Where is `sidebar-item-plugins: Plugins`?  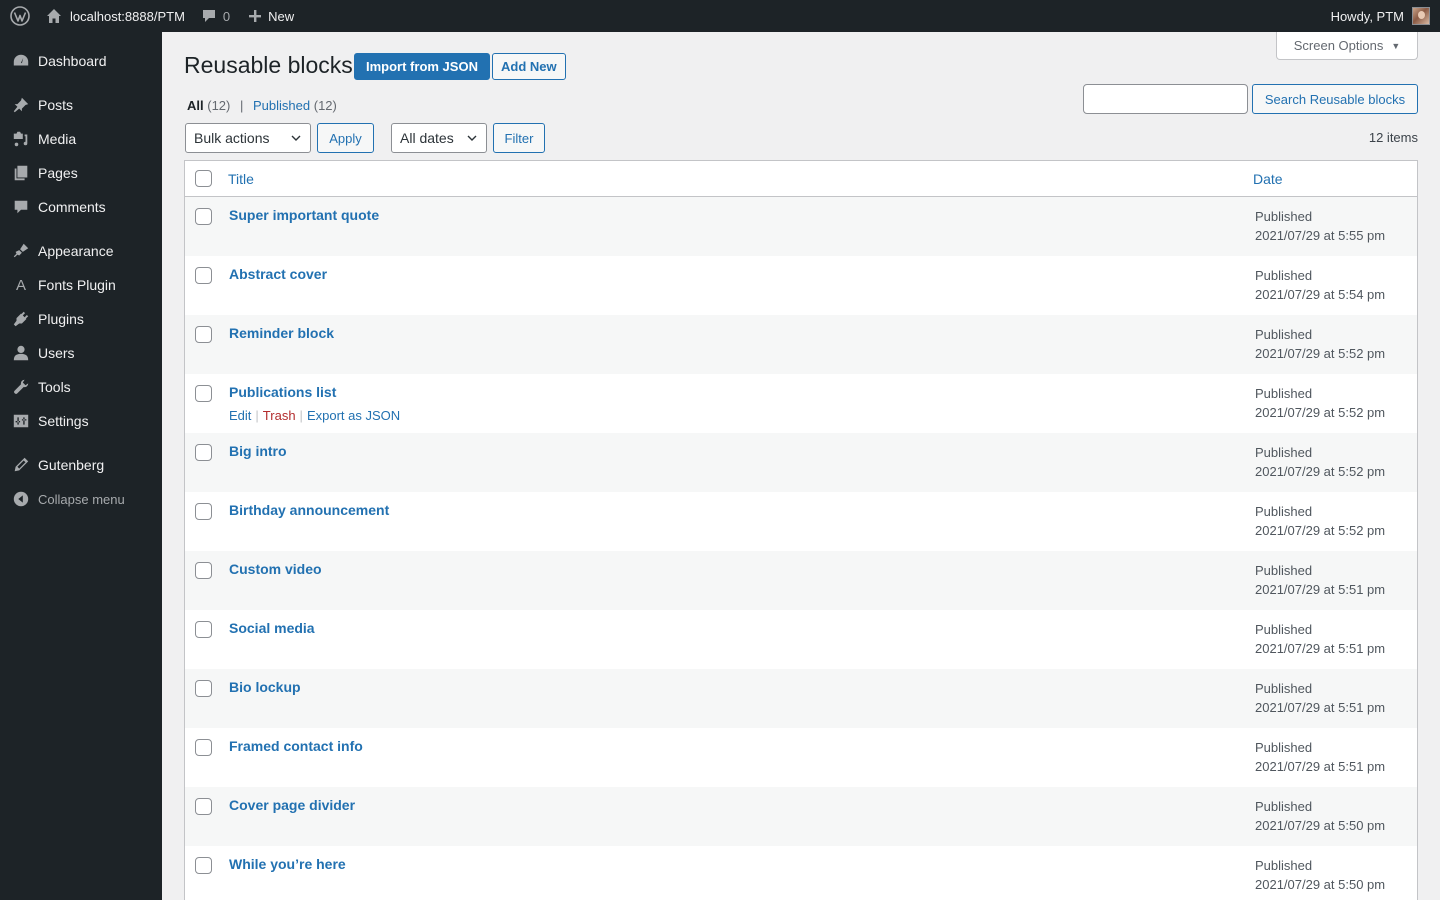 sidebar-item-plugins: Plugins is located at coordinates (81, 319).